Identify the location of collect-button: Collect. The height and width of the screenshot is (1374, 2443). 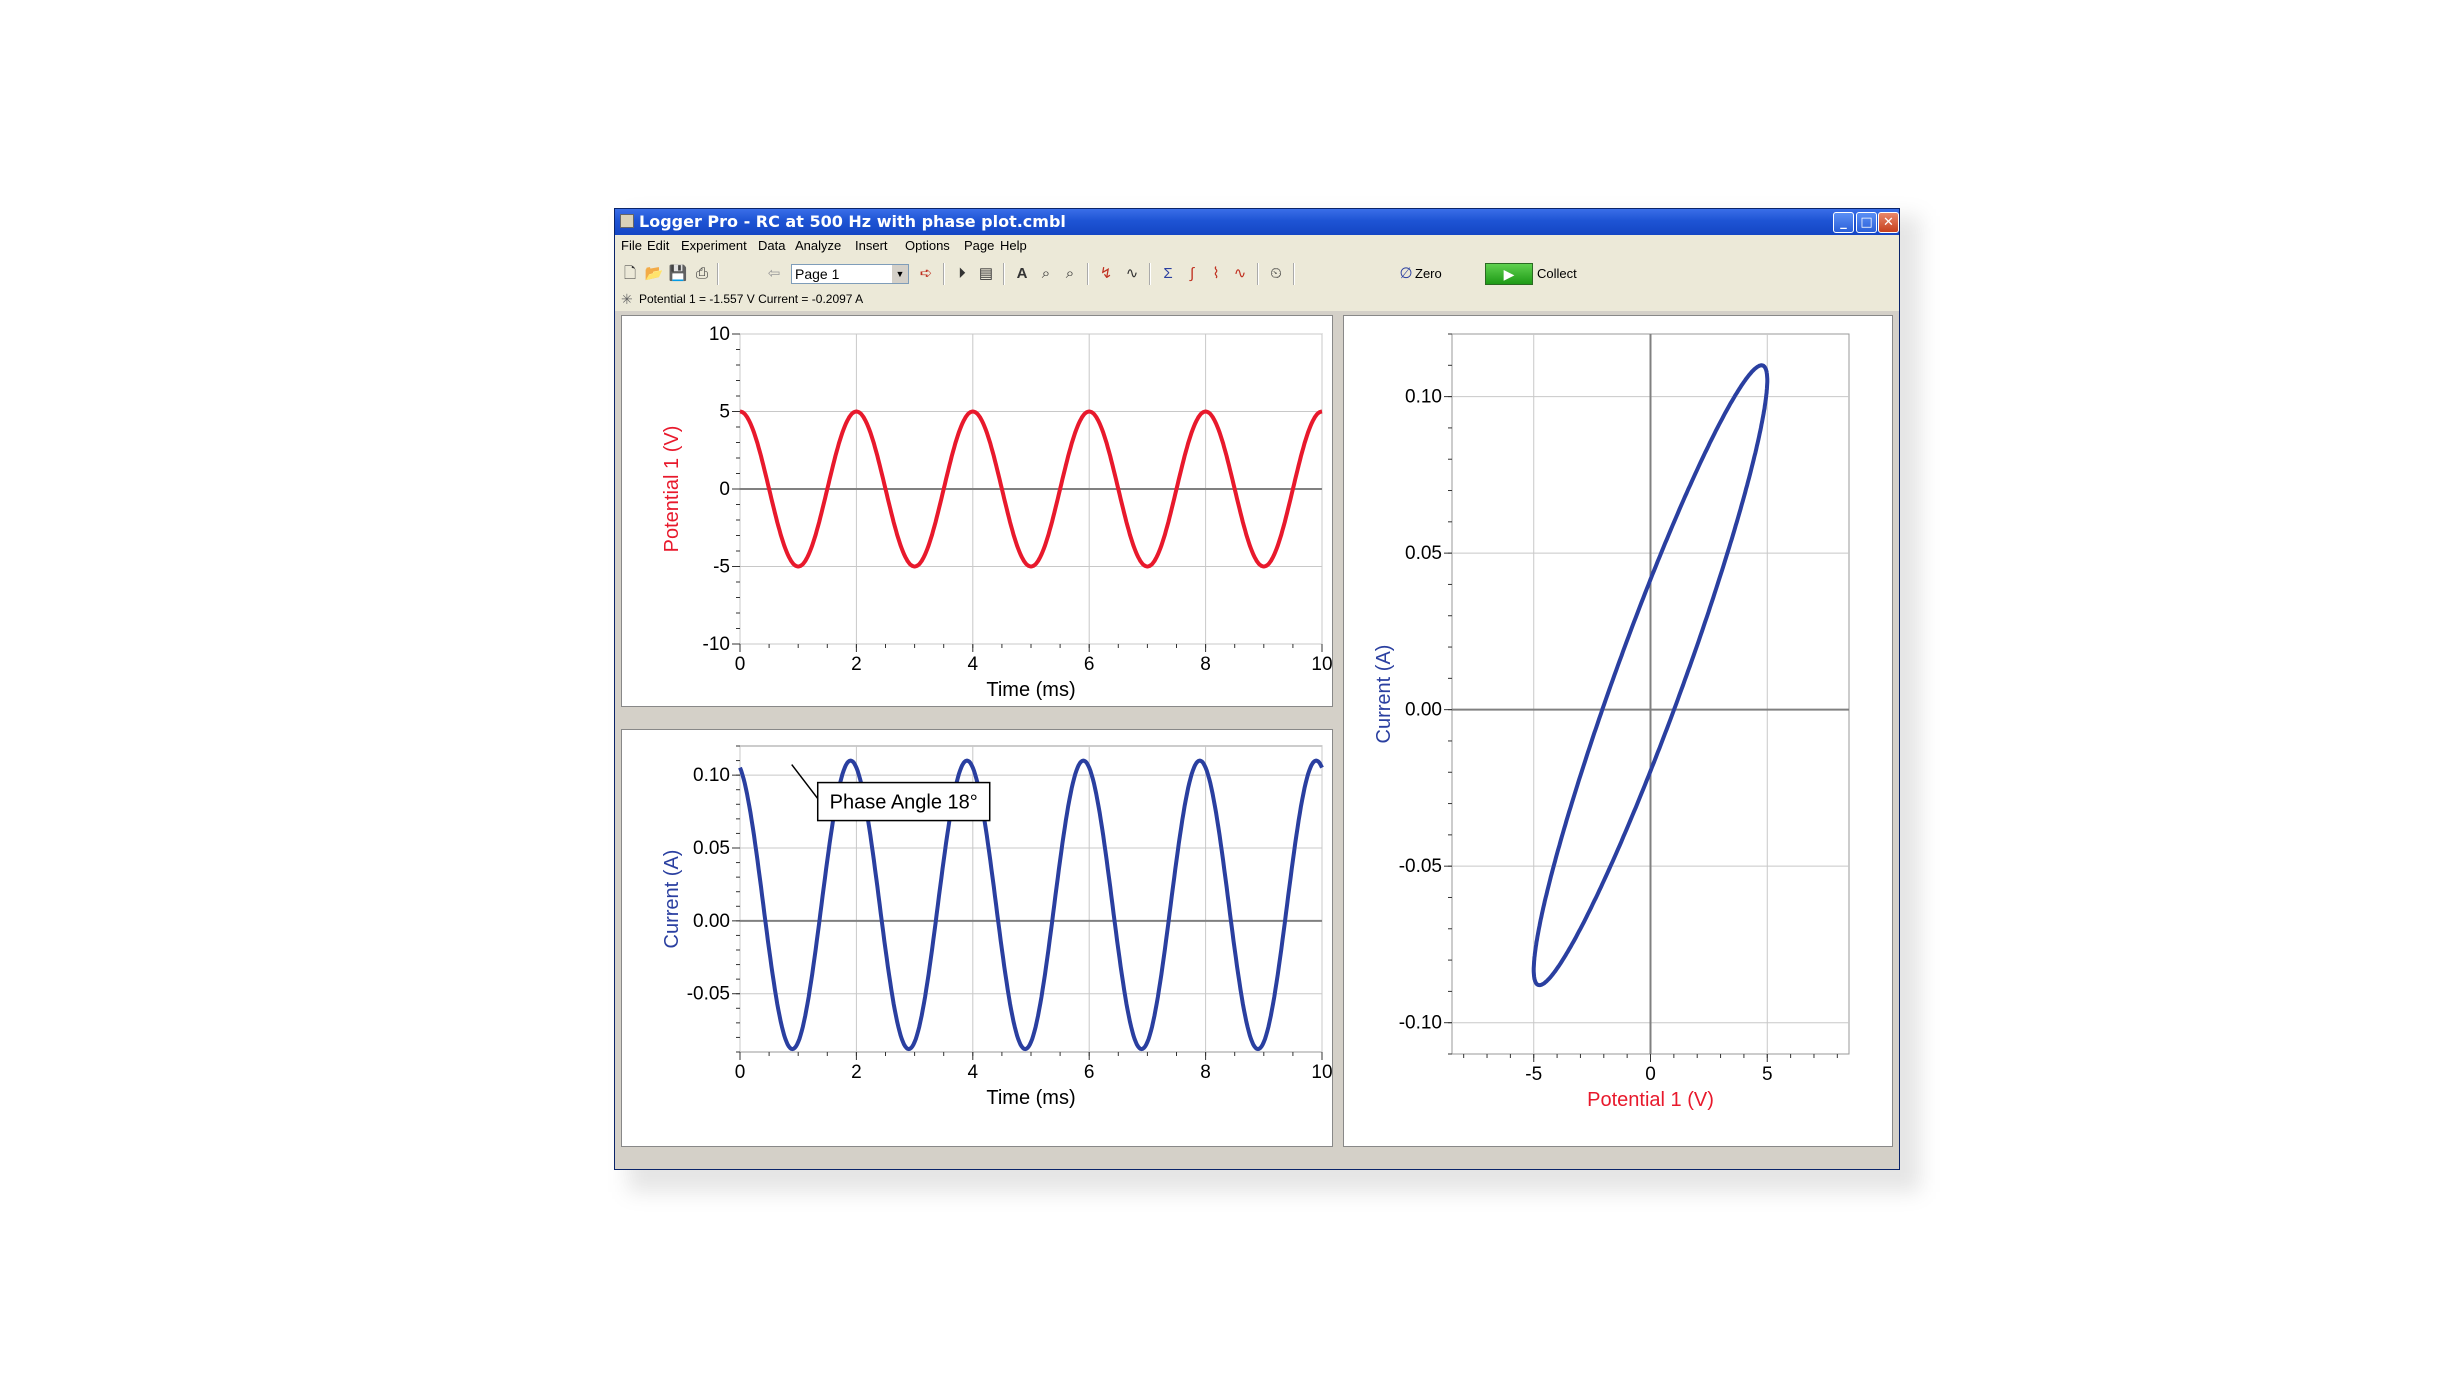
(1557, 274).